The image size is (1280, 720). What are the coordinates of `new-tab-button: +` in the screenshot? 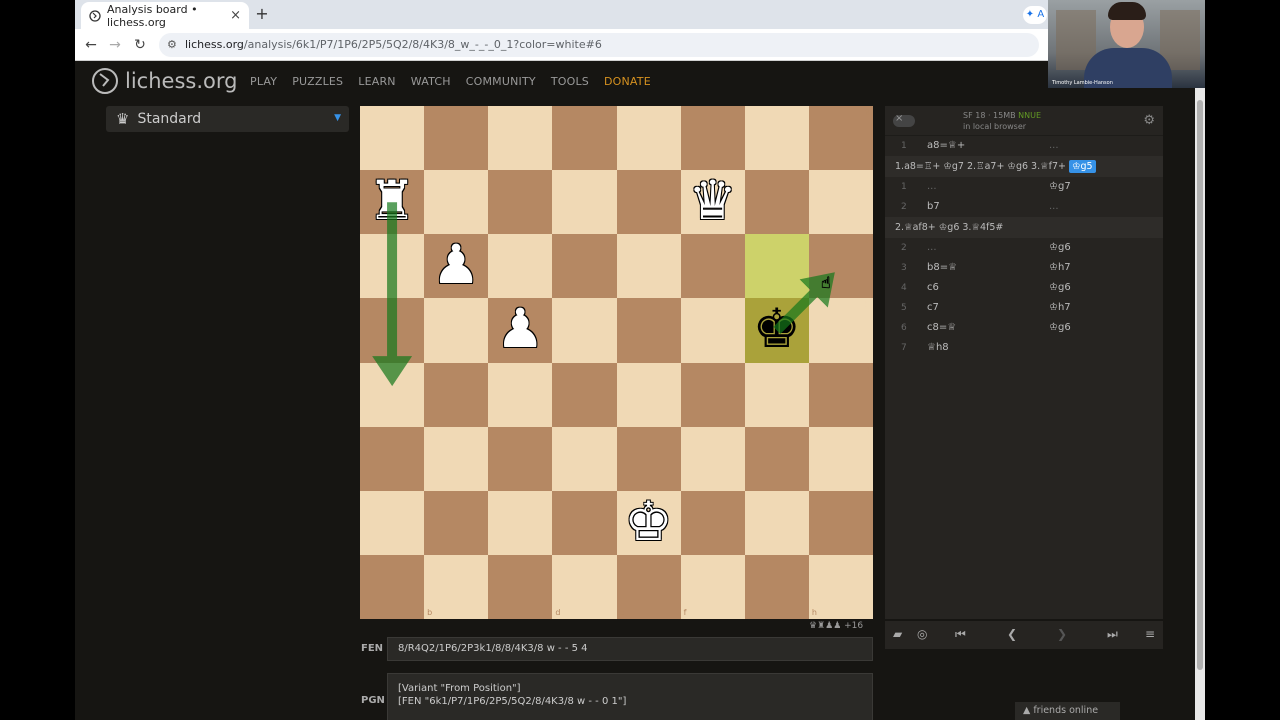 It's located at (262, 15).